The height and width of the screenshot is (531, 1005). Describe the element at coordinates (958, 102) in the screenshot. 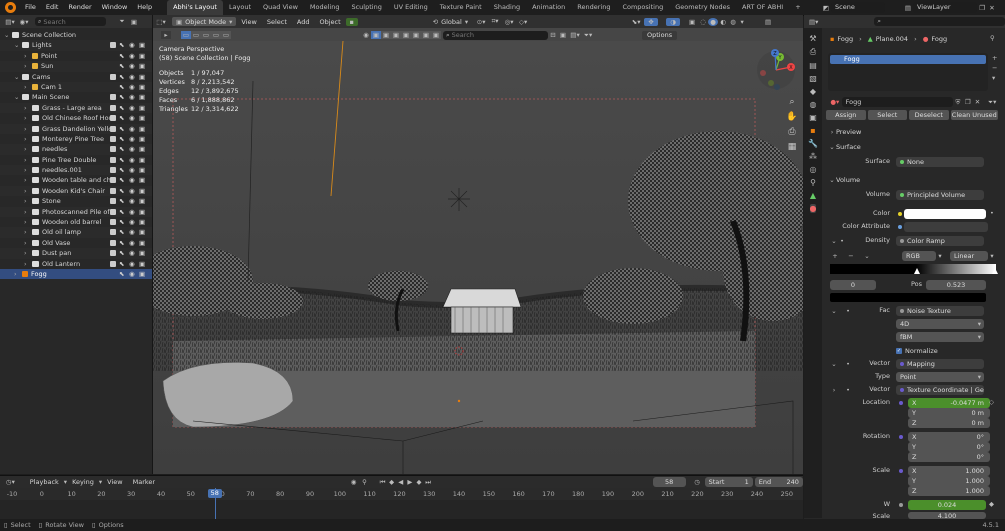

I see `fake-user-icon: ⛨` at that location.